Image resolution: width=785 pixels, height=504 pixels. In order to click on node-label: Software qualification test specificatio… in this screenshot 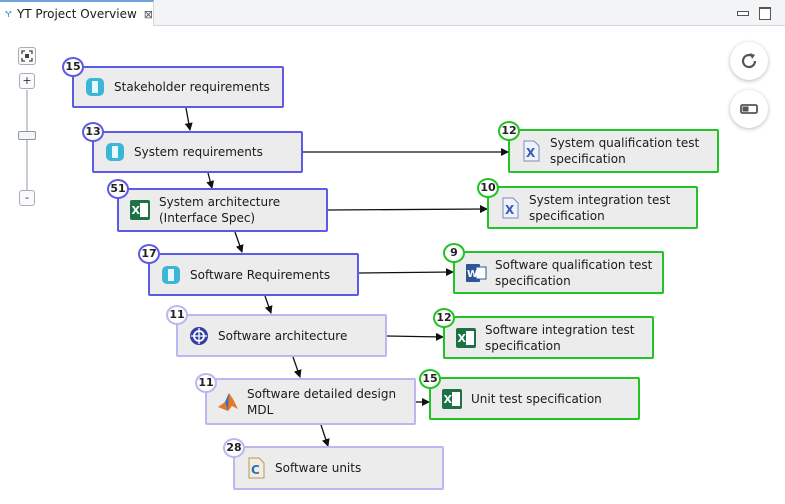, I will do `click(574, 272)`.